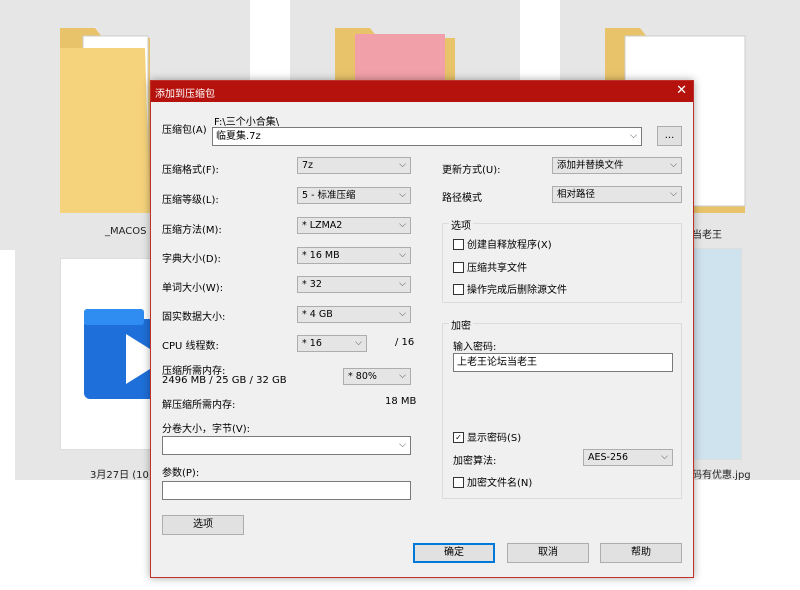 This screenshot has height=590, width=800. Describe the element at coordinates (458, 437) in the screenshot. I see `checkbox-box: ✓` at that location.